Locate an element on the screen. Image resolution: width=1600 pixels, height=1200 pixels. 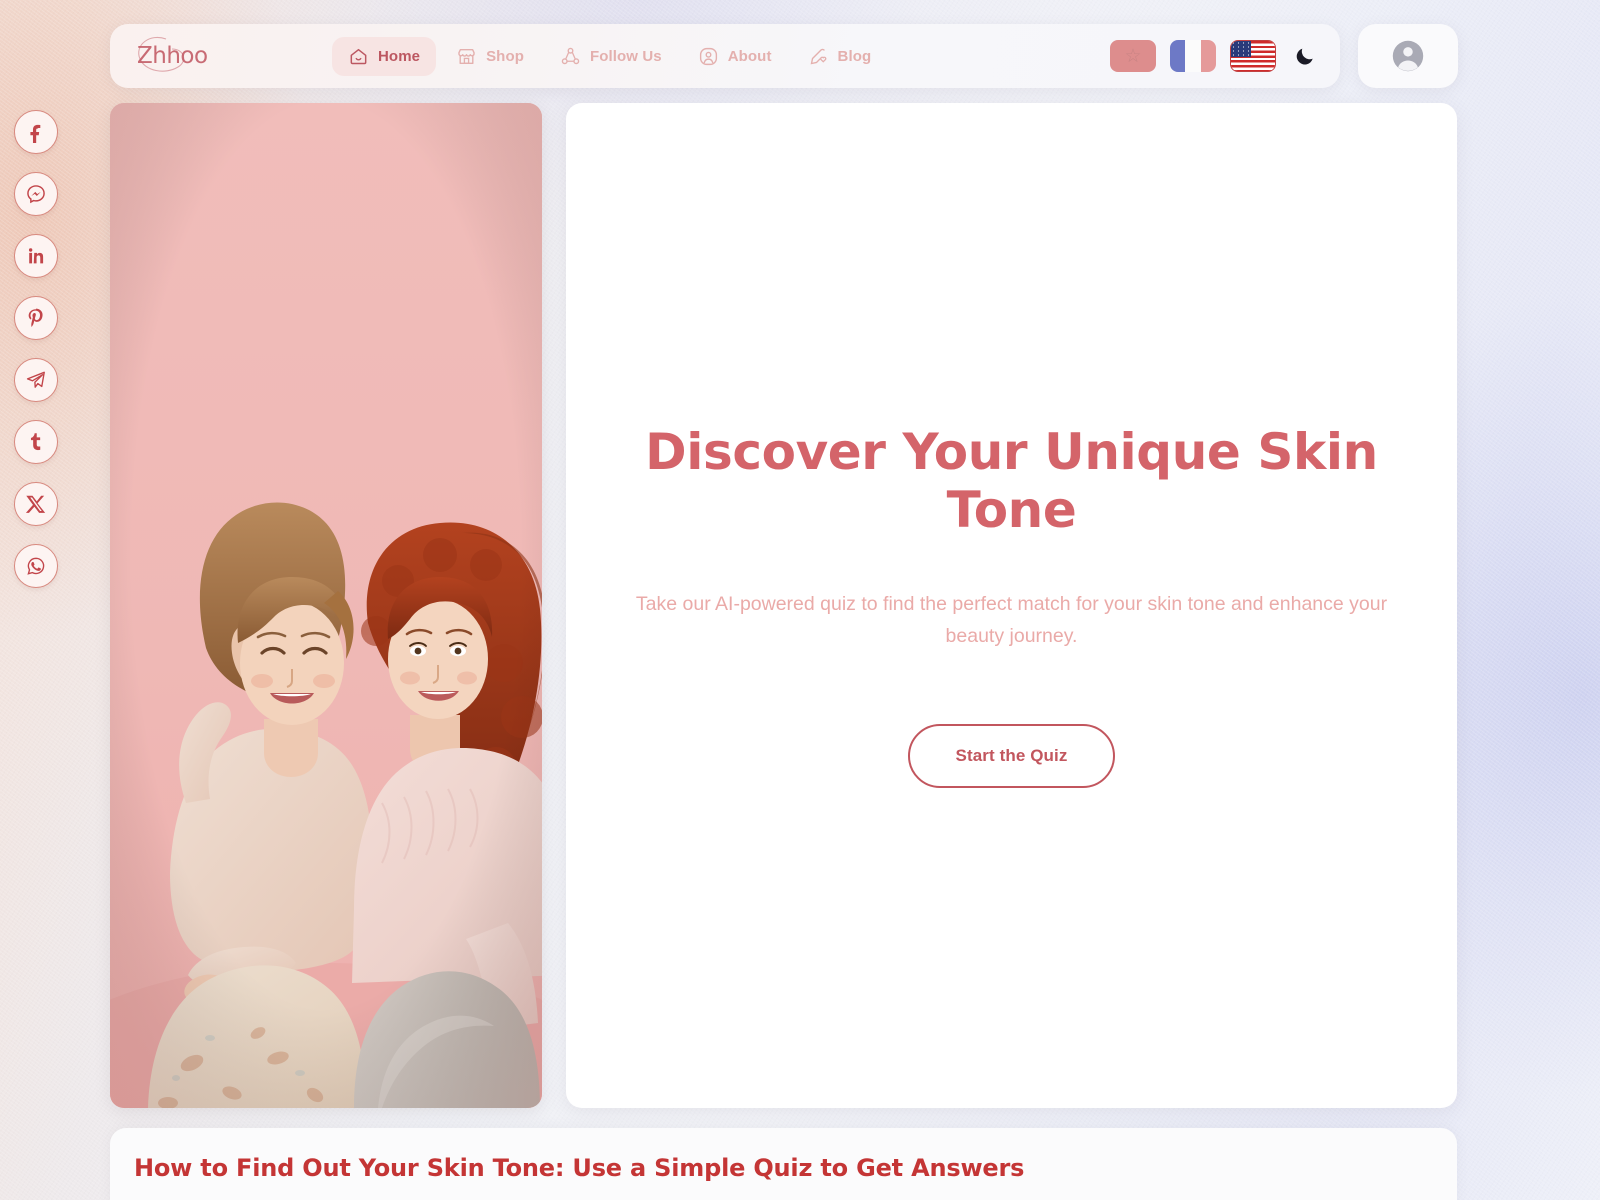
linkedin-icon is located at coordinates (36, 256).